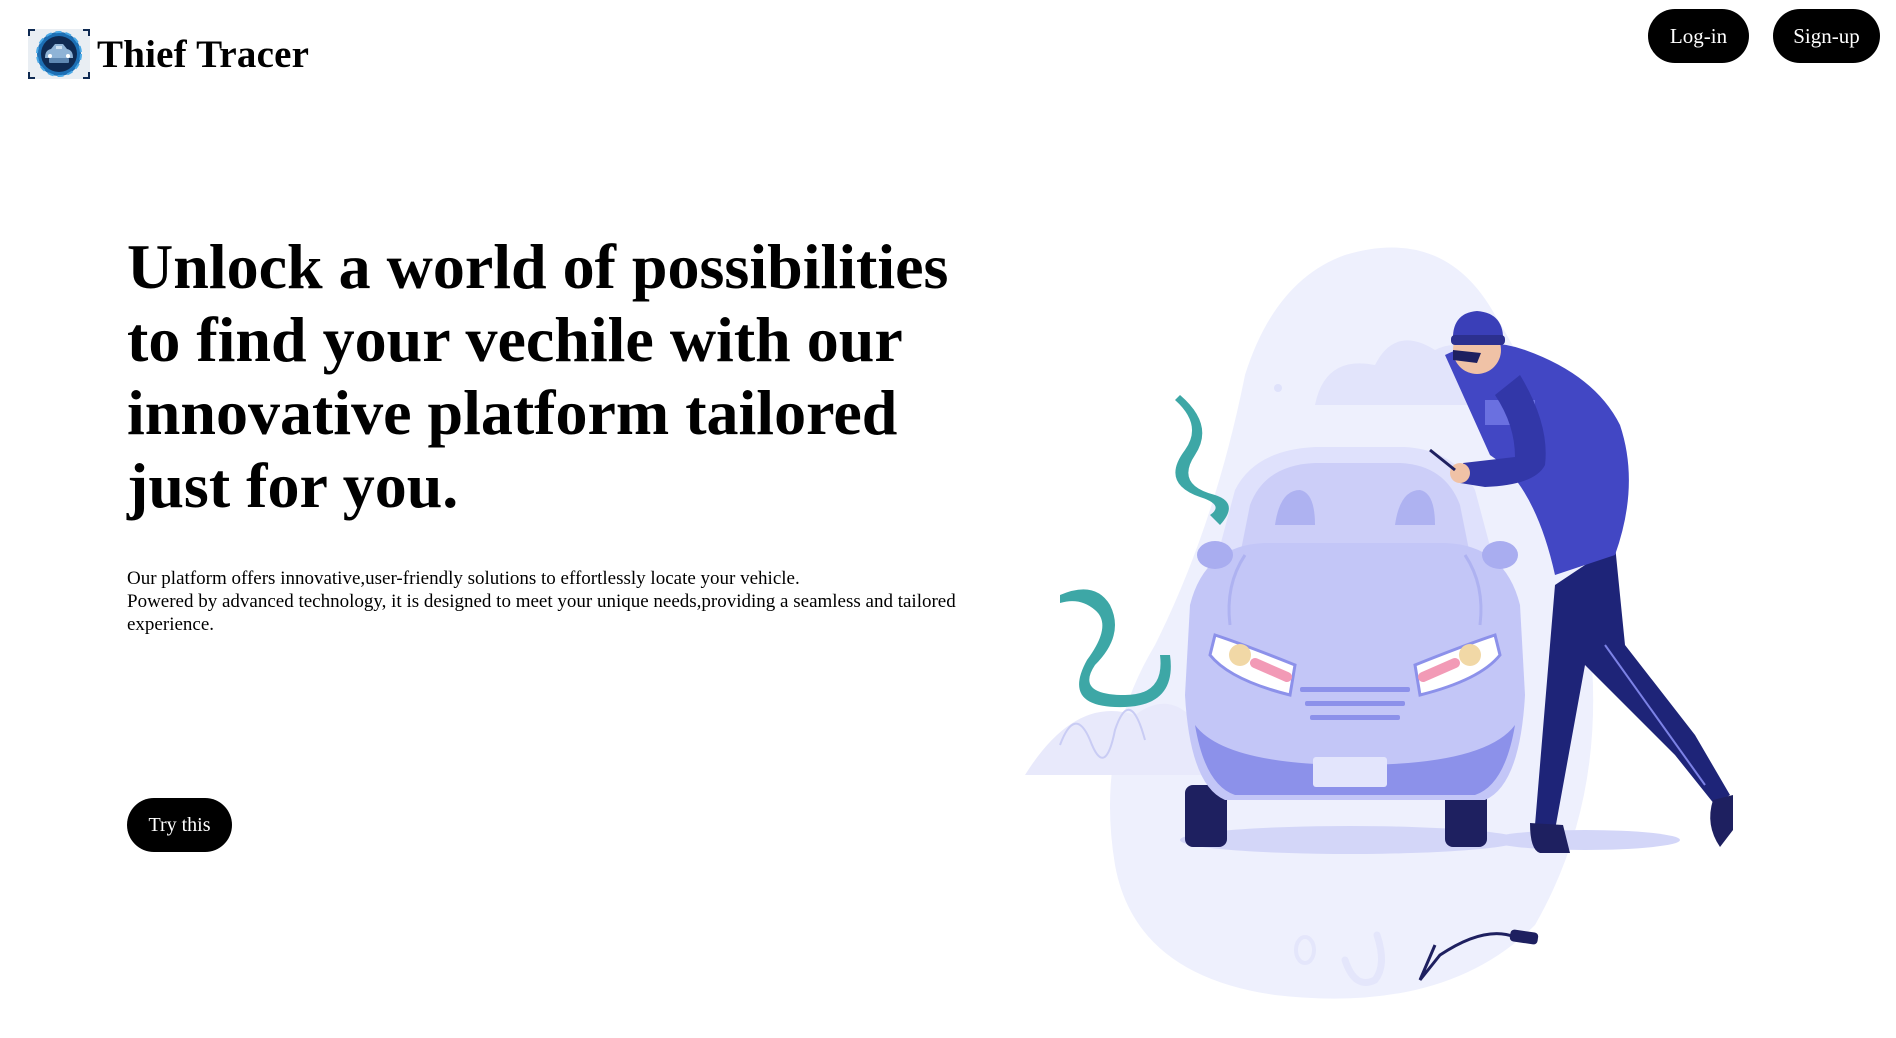 This screenshot has width=1896, height=1038. What do you see at coordinates (538, 266) in the screenshot?
I see `hero-title-line: Unlock a world of possibilities` at bounding box center [538, 266].